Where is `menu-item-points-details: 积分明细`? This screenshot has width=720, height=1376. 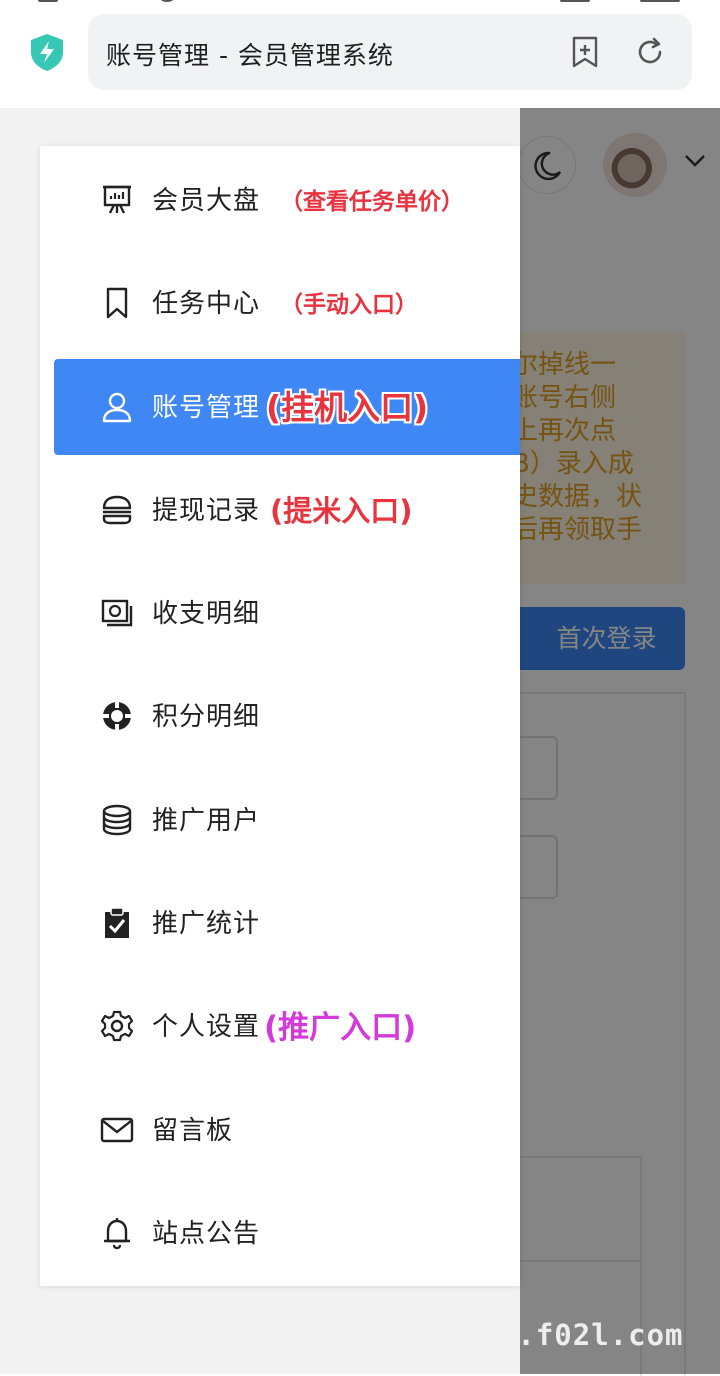 menu-item-points-details: 积分明细 is located at coordinates (287, 716).